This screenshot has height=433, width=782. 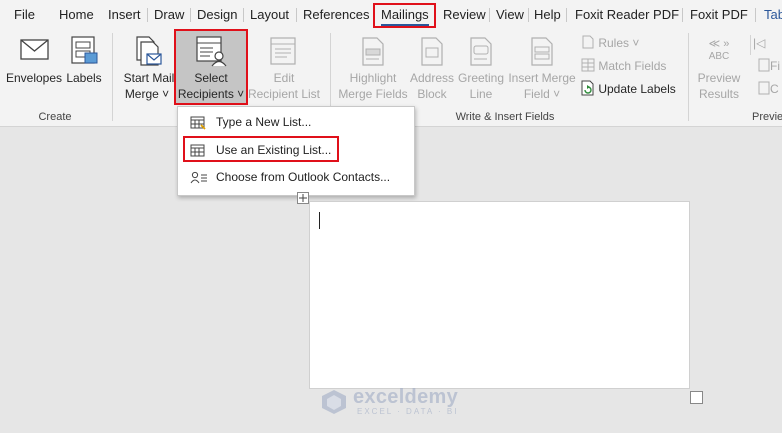 I want to click on first-record-button: |◁, so click(x=759, y=43).